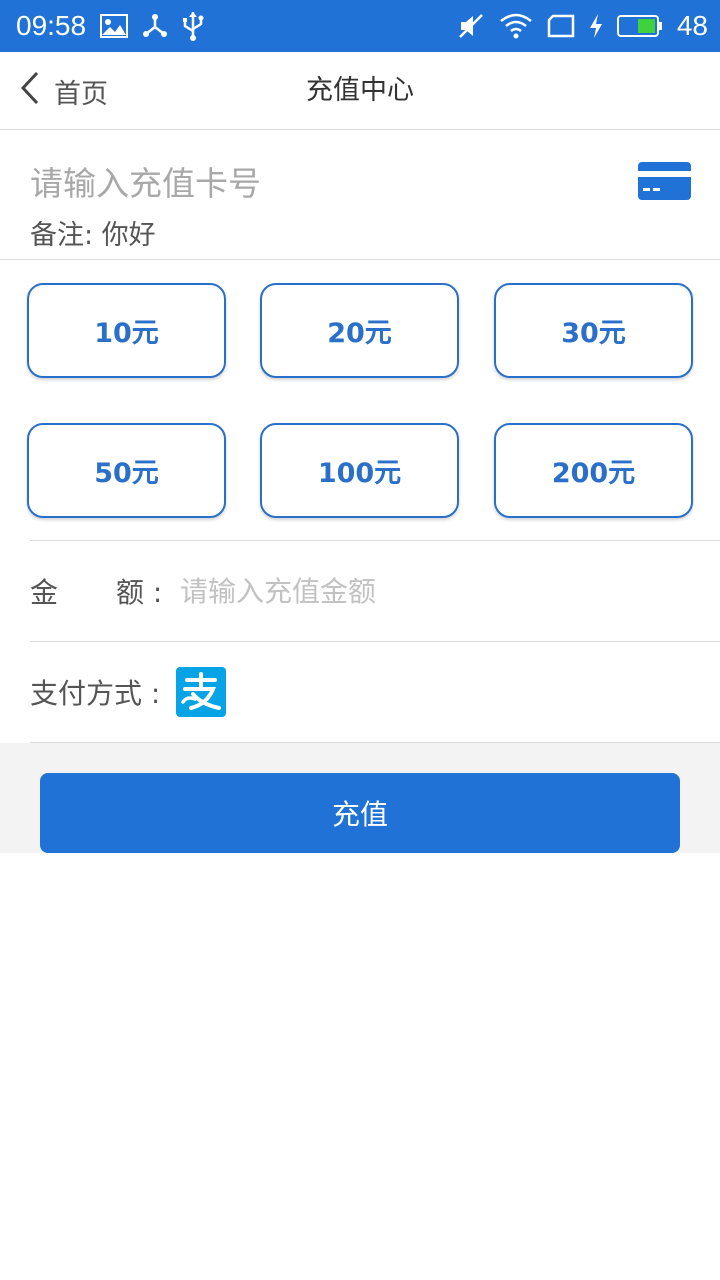  What do you see at coordinates (639, 26) in the screenshot?
I see `battery-icon` at bounding box center [639, 26].